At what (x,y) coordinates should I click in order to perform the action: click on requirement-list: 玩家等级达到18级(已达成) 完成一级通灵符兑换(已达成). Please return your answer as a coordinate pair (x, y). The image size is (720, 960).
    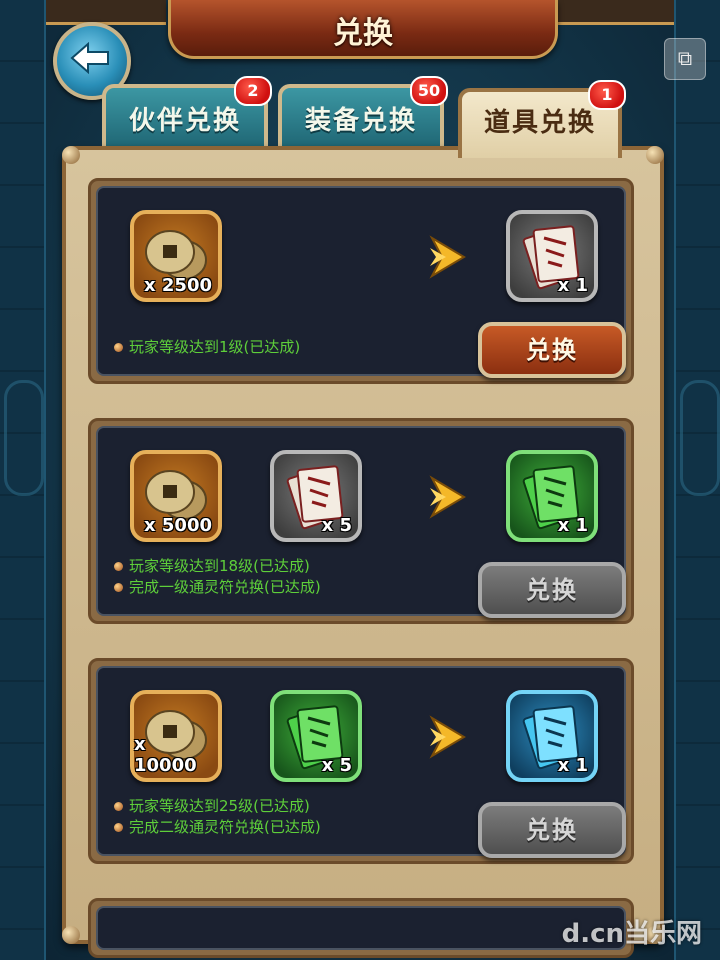
    Looking at the image, I should click on (217, 577).